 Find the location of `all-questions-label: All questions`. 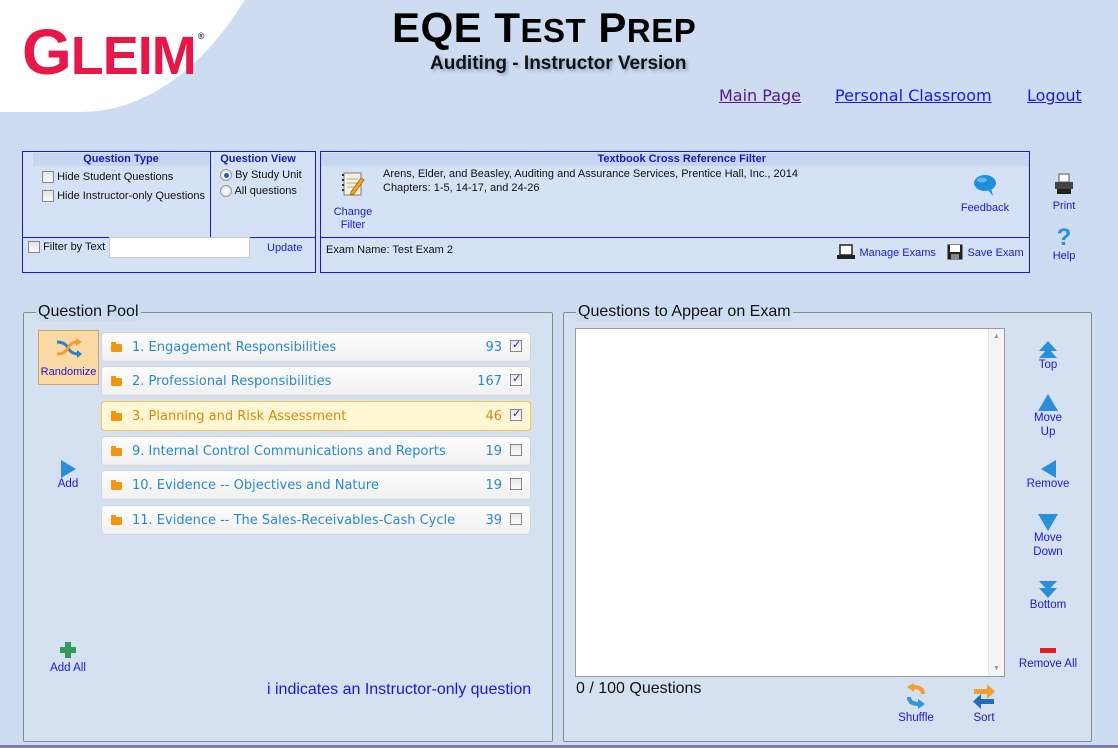

all-questions-label: All questions is located at coordinates (265, 191).